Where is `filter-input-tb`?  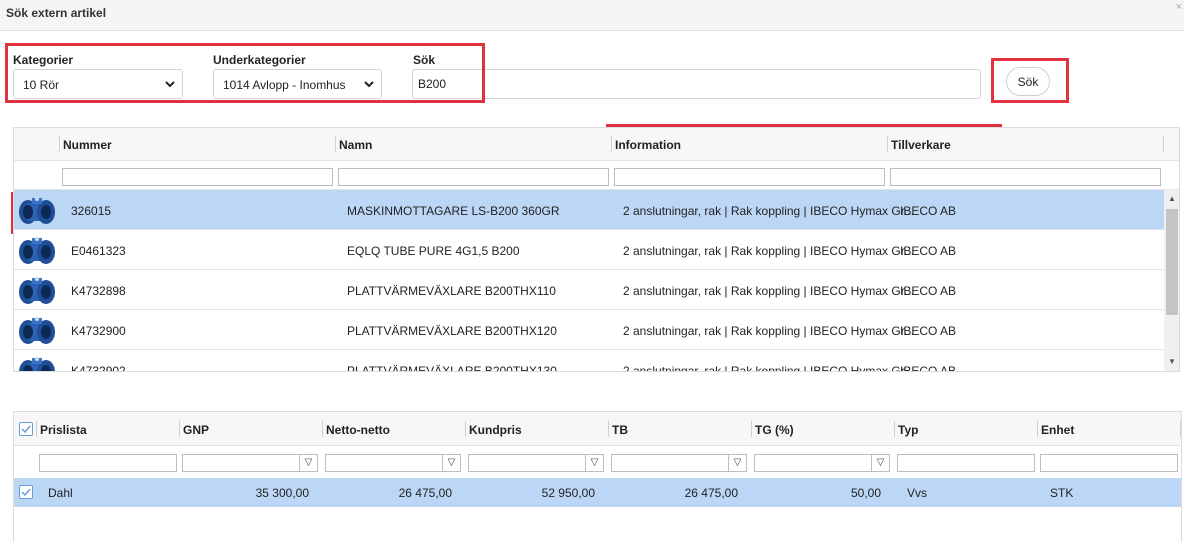
filter-input-tb is located at coordinates (670, 463).